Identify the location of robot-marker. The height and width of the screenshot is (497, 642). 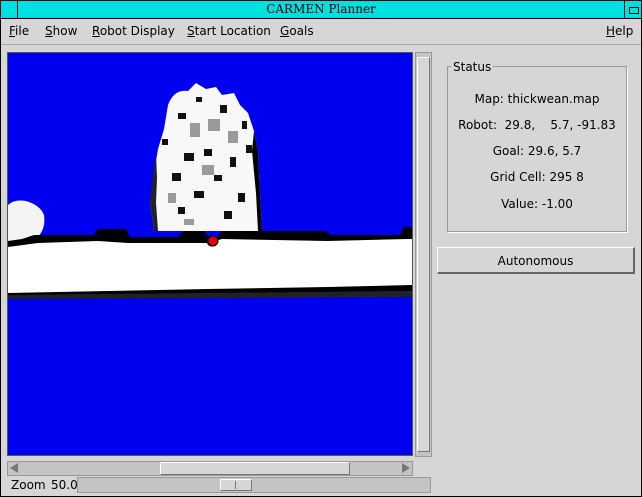
(213, 241).